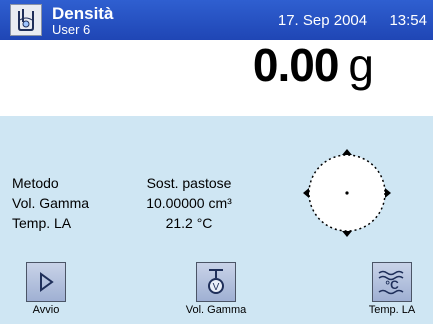 Image resolution: width=433 pixels, height=324 pixels. I want to click on info-label: Vol. Gamma, so click(51, 203).